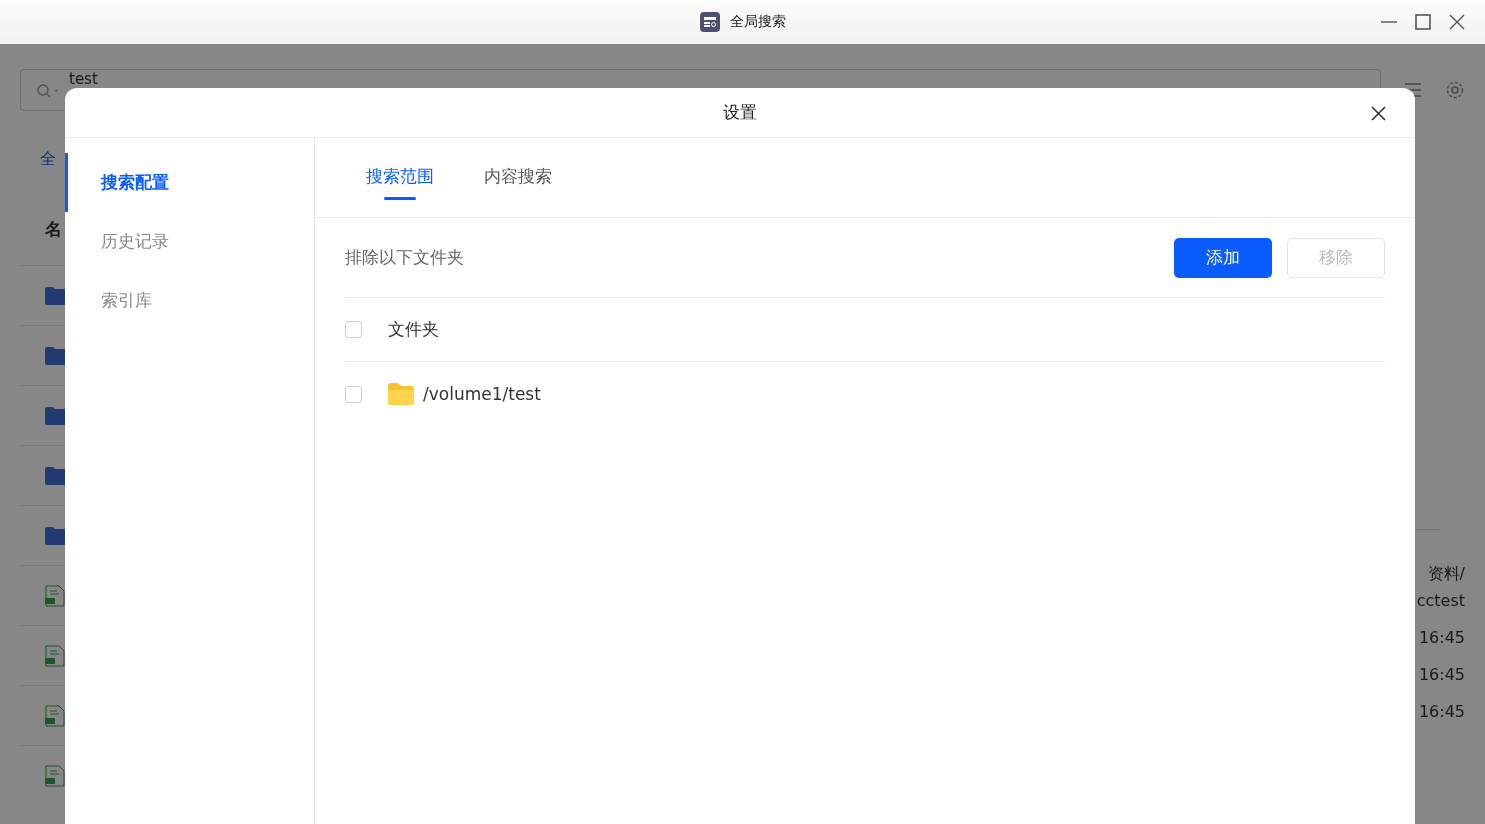  Describe the element at coordinates (413, 329) in the screenshot. I see `column-header: 文件夹` at that location.